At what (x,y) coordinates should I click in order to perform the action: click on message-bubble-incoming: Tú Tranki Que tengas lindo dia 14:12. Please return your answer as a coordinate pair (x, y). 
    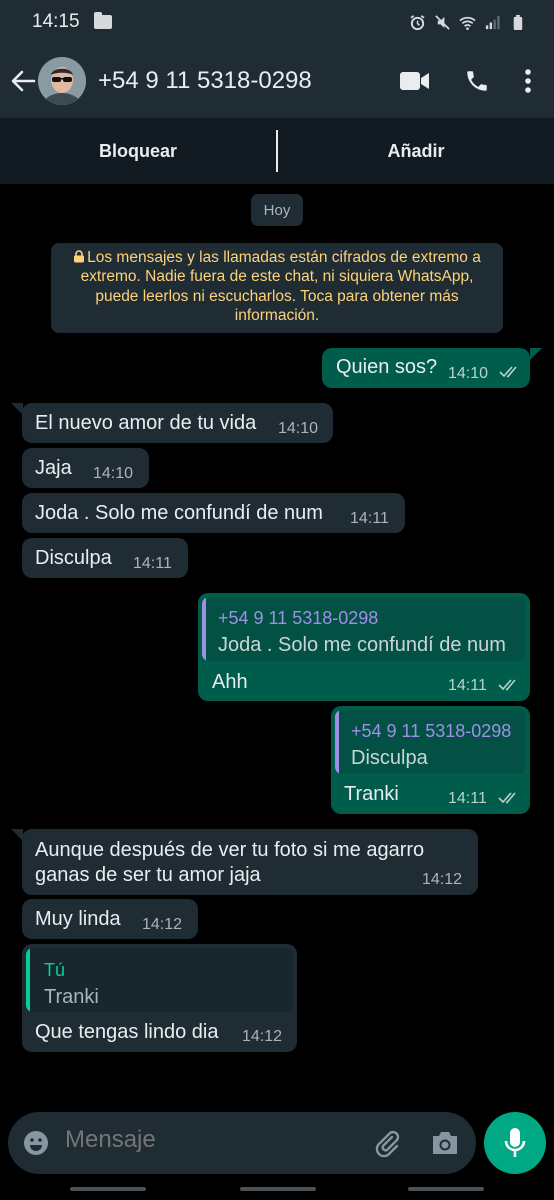
    Looking at the image, I should click on (159, 998).